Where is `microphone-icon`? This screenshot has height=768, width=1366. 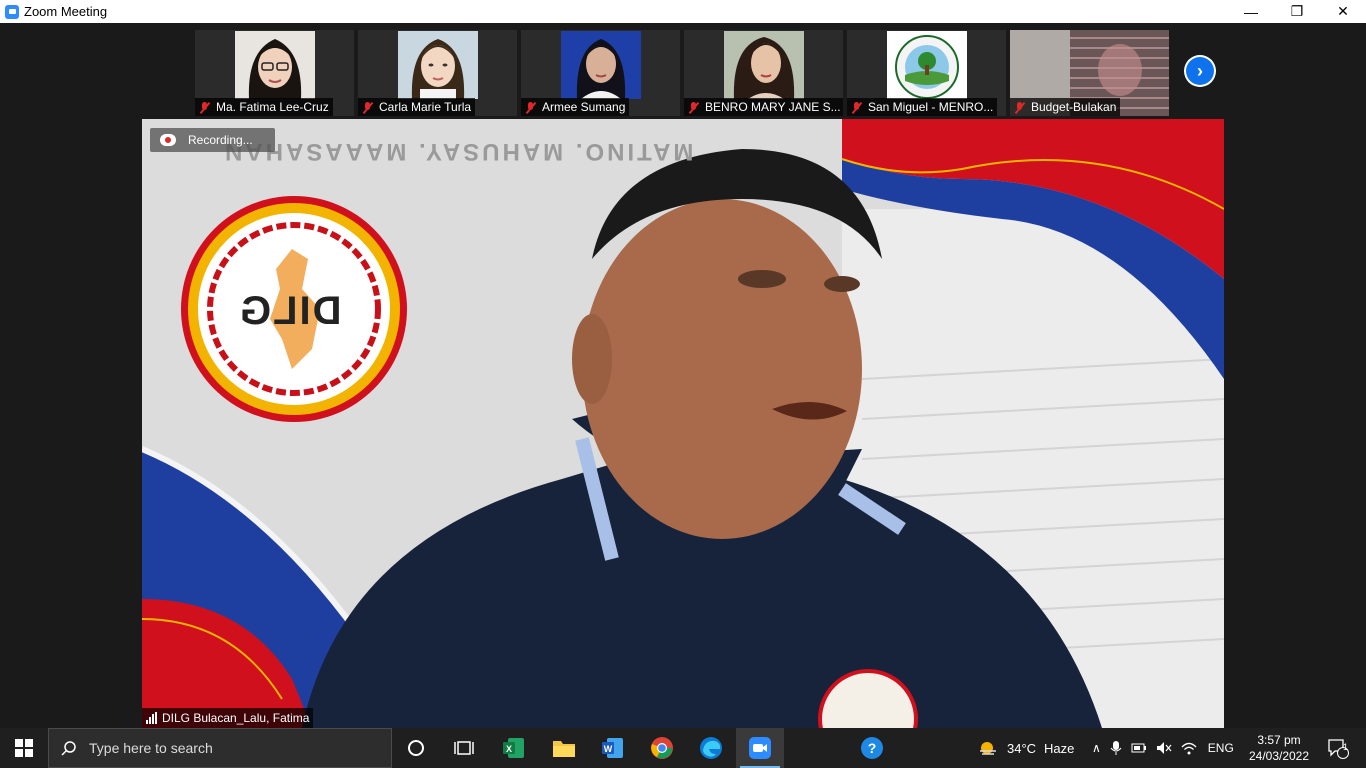
microphone-icon is located at coordinates (1116, 748).